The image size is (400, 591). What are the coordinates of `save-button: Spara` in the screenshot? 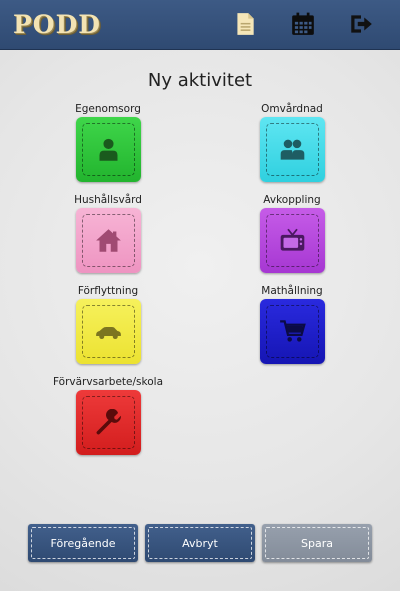 It's located at (317, 543).